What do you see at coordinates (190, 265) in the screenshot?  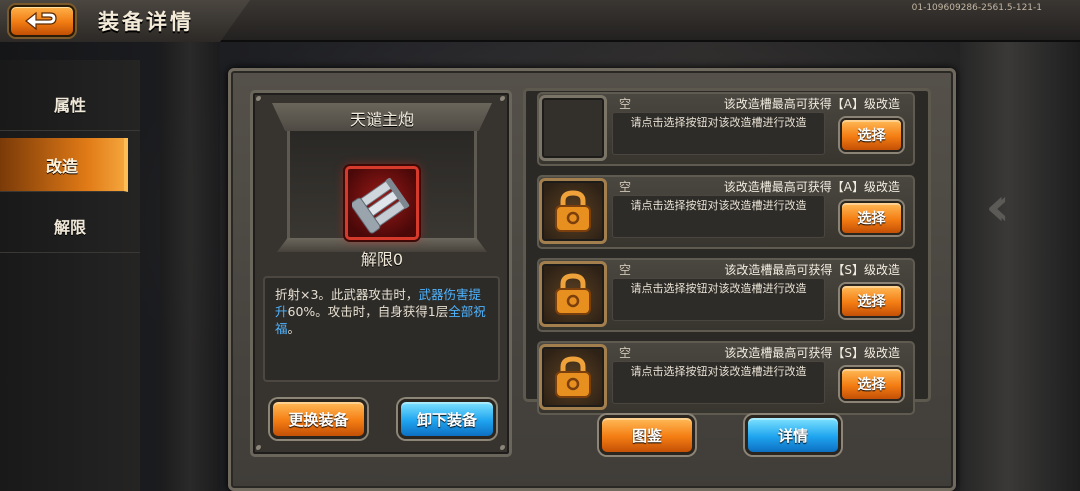 I see `background-pillar-left` at bounding box center [190, 265].